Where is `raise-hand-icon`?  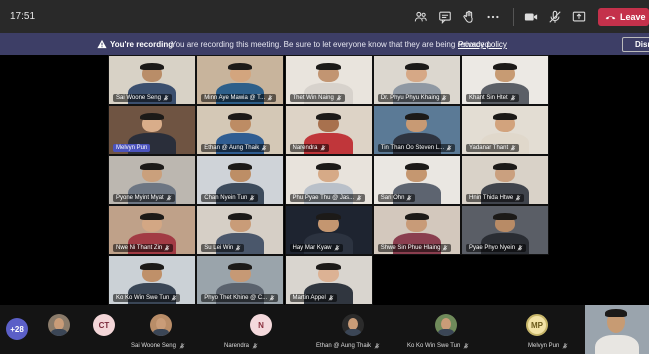
raise-hand-icon is located at coordinates (469, 17).